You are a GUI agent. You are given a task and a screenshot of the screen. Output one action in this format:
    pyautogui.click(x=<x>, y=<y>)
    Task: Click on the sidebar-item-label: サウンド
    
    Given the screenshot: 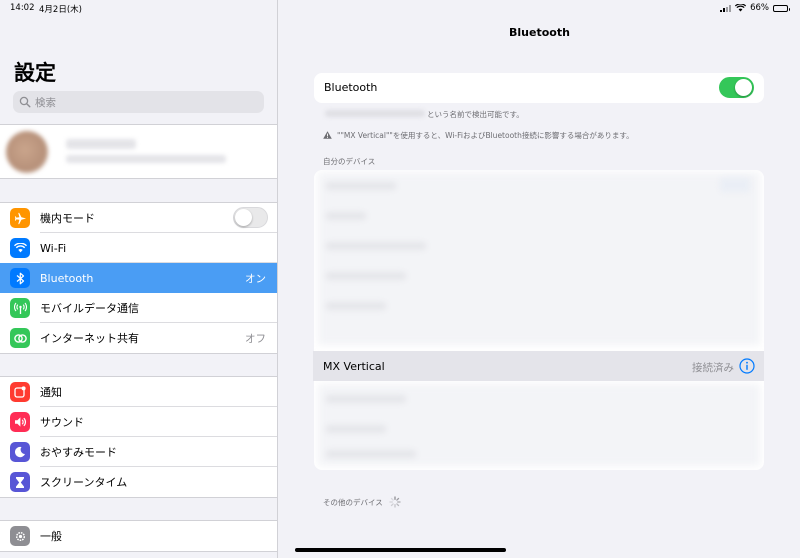 What is the action you would take?
    pyautogui.click(x=62, y=422)
    